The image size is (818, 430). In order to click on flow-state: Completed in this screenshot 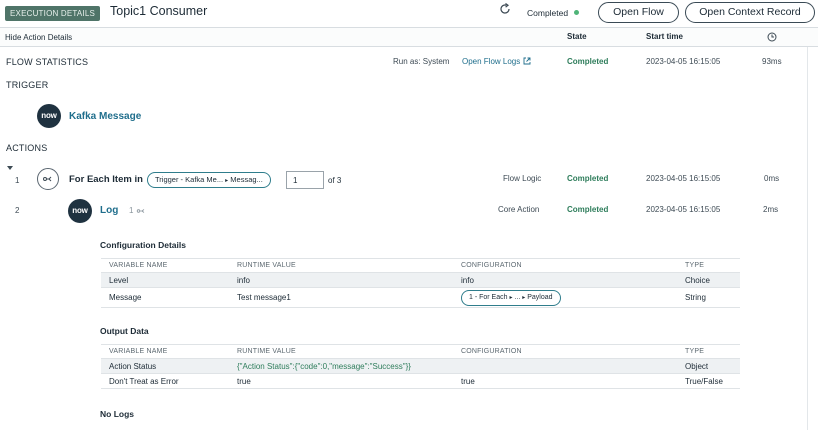, I will do `click(588, 61)`.